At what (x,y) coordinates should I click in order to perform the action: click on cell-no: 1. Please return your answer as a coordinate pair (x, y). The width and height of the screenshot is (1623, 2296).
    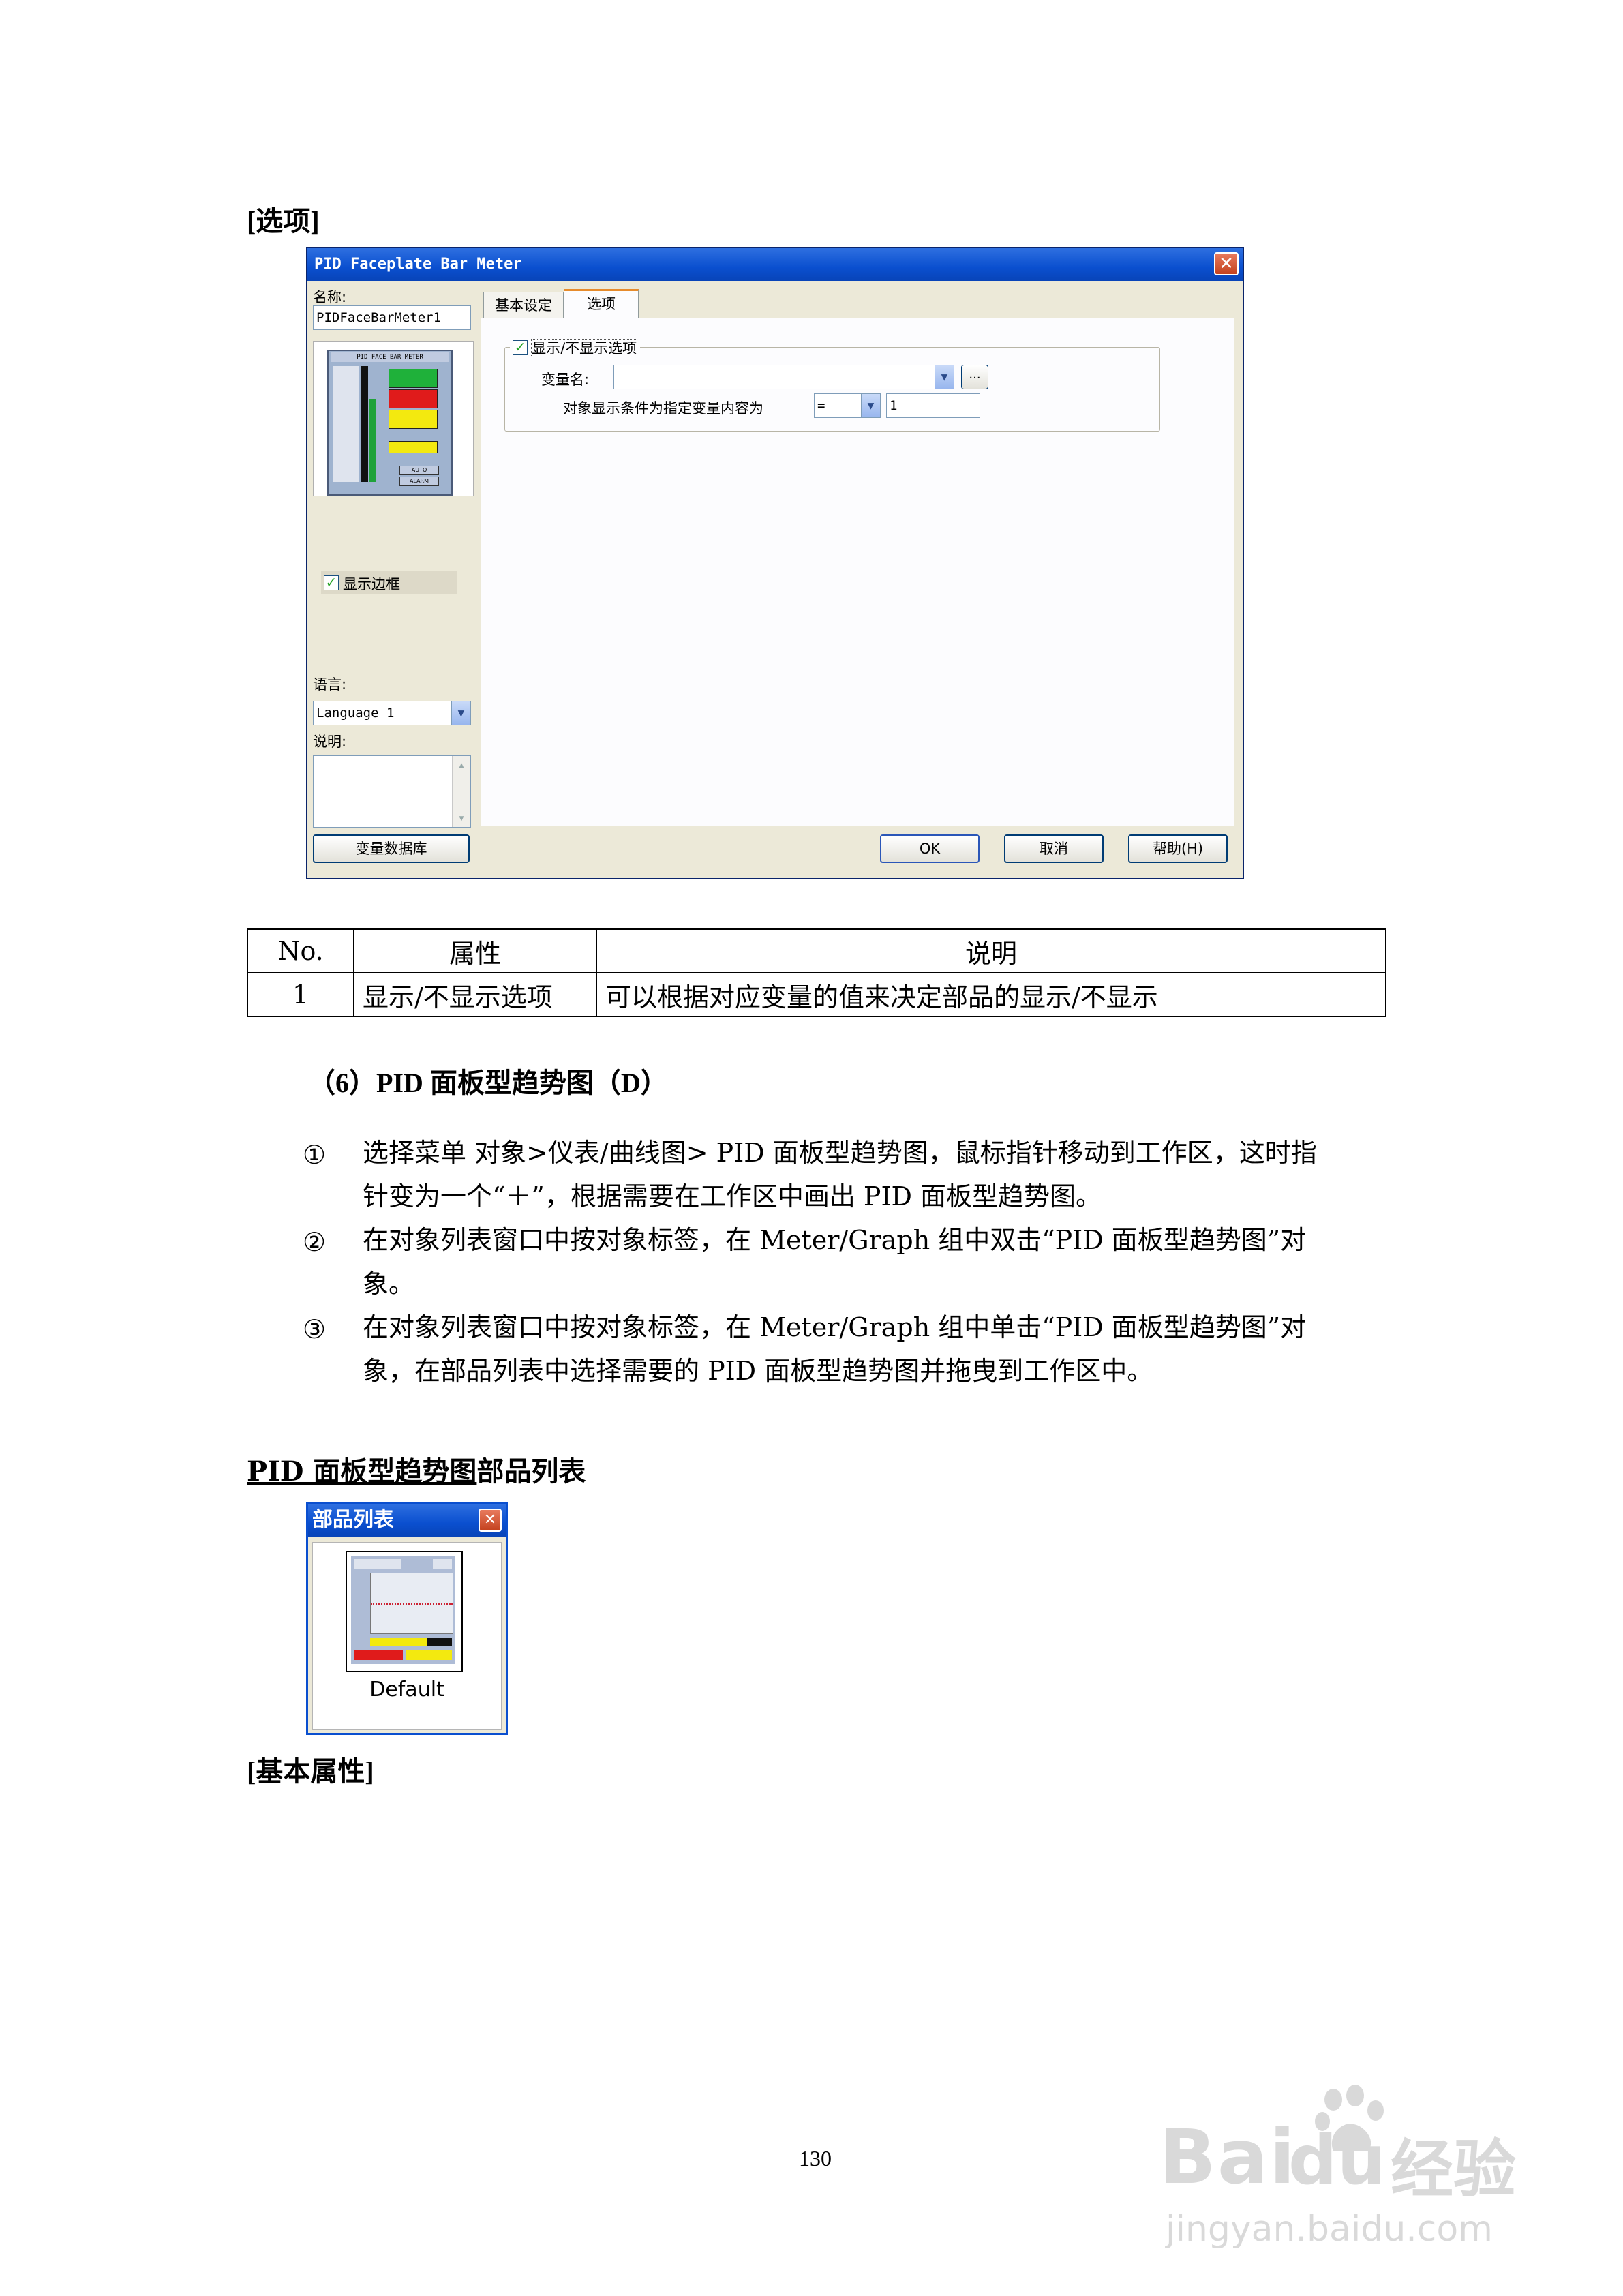
    Looking at the image, I should click on (300, 995).